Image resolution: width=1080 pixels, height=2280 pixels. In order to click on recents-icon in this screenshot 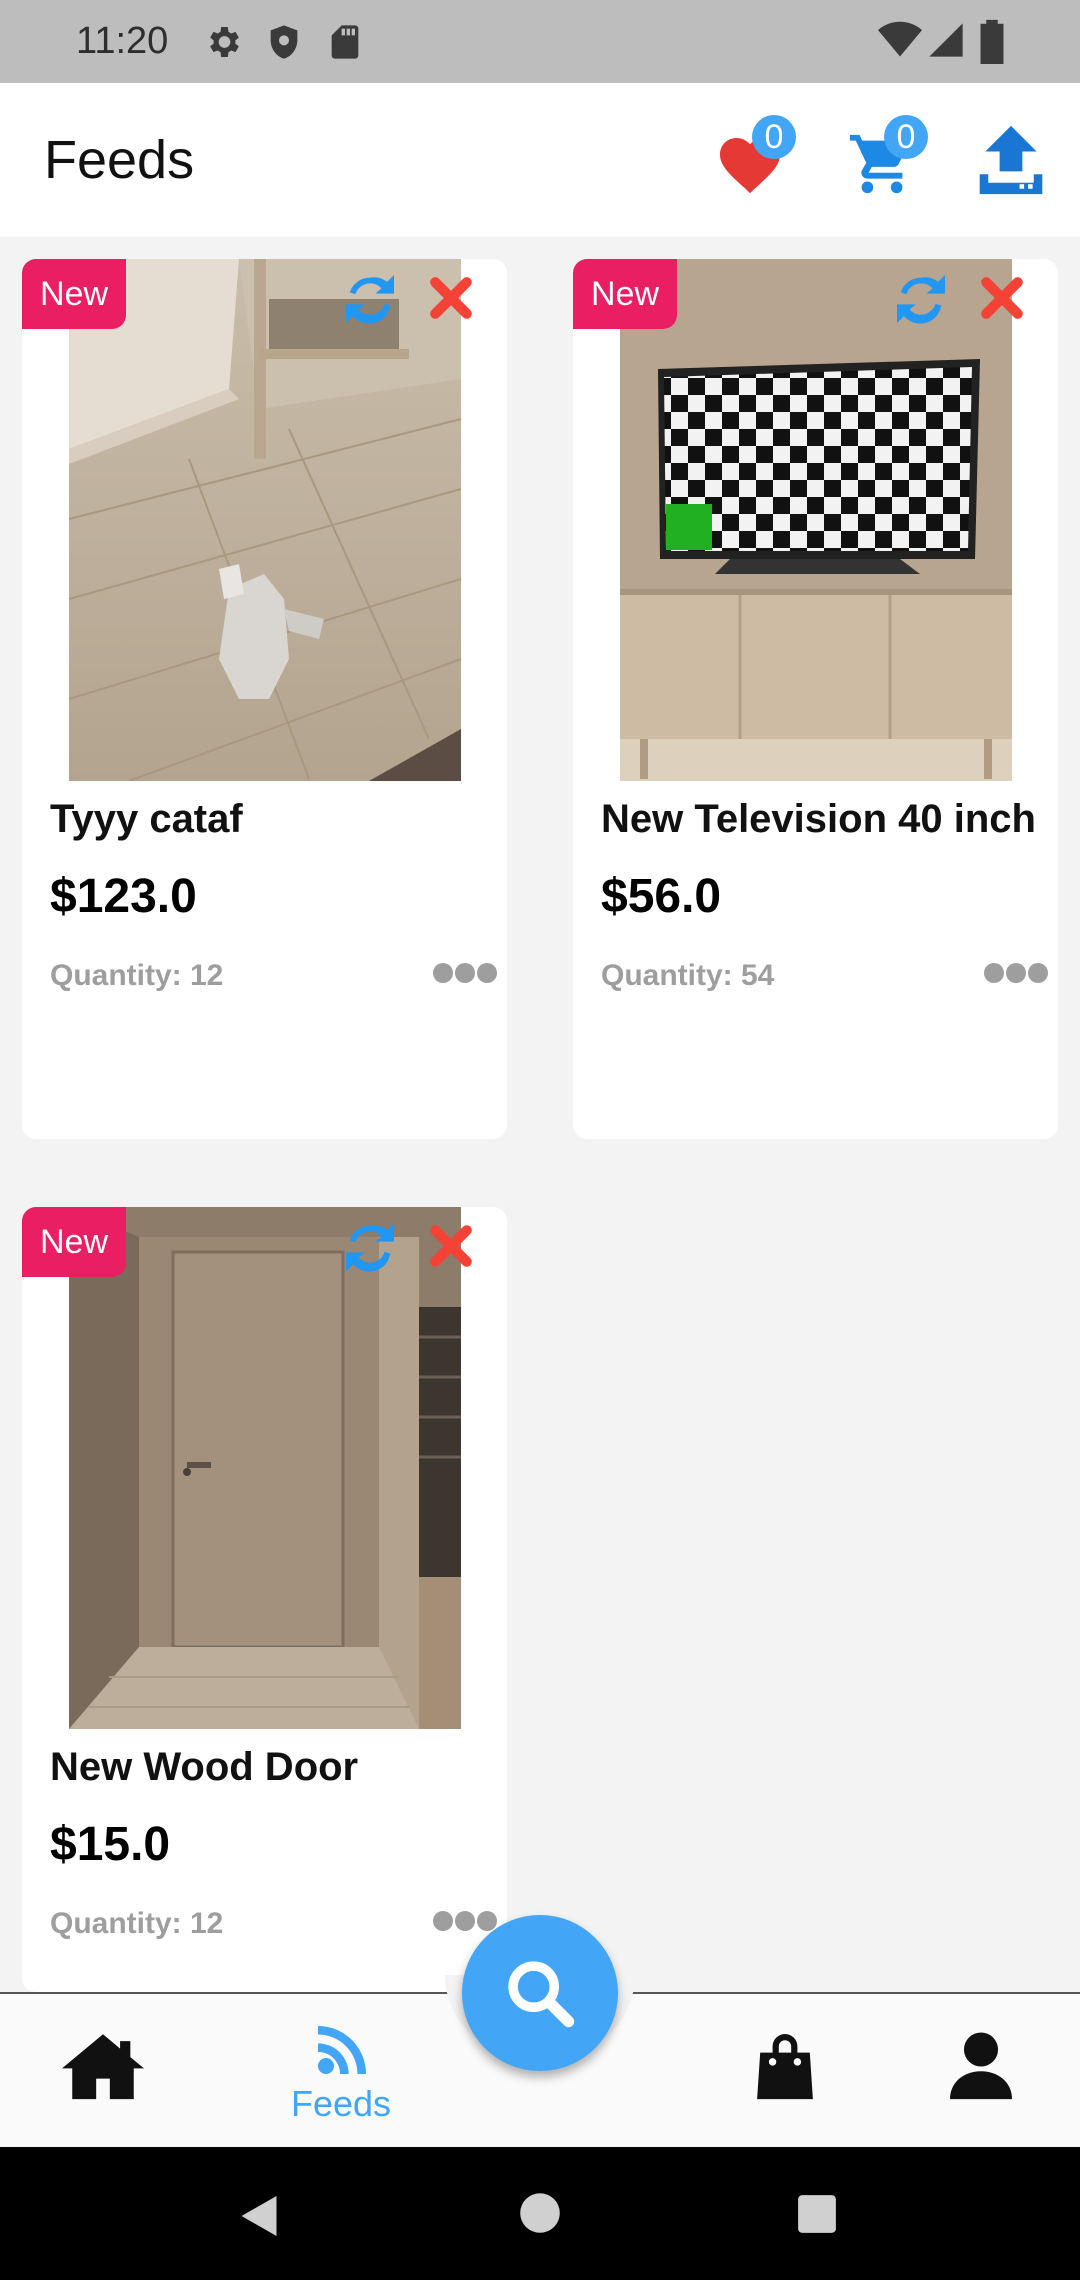, I will do `click(817, 2214)`.